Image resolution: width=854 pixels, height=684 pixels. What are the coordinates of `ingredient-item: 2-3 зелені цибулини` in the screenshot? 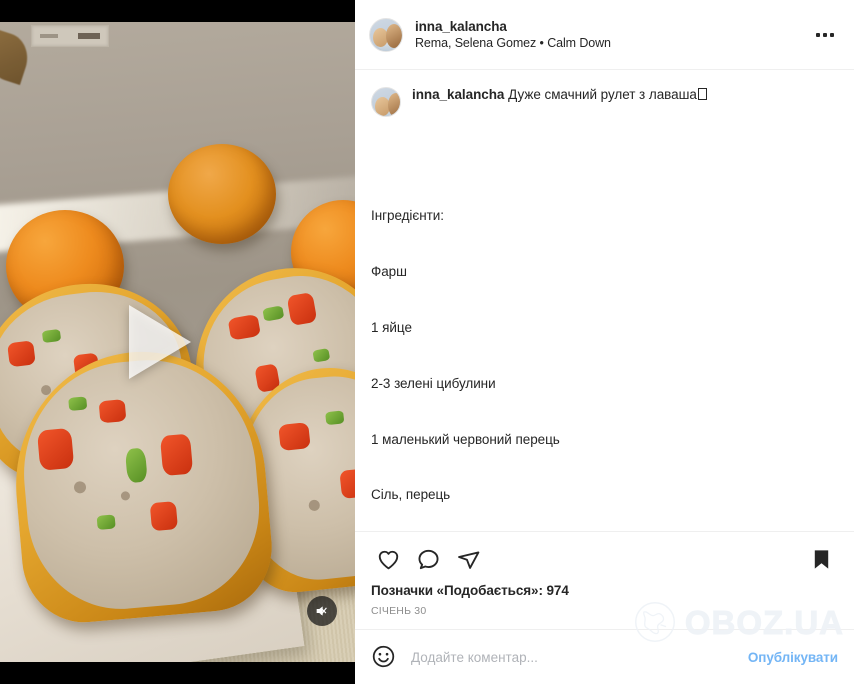 It's located at (433, 383).